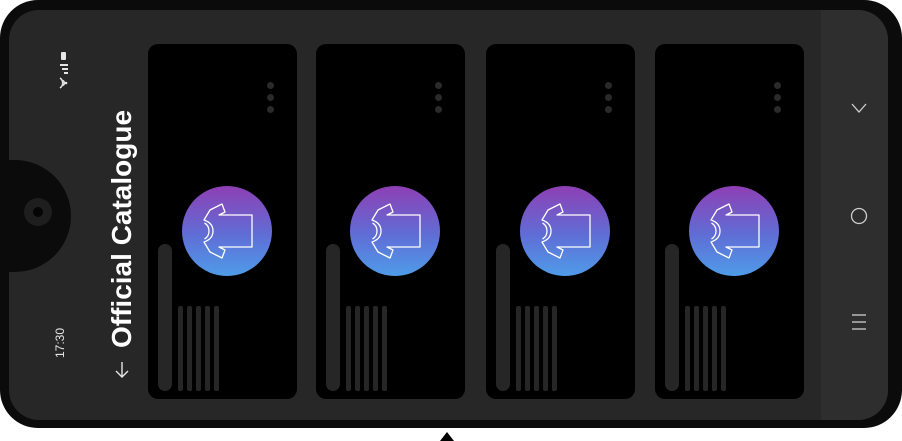 Image resolution: width=902 pixels, height=441 pixels. Describe the element at coordinates (63, 83) in the screenshot. I see `wifi-icon` at that location.